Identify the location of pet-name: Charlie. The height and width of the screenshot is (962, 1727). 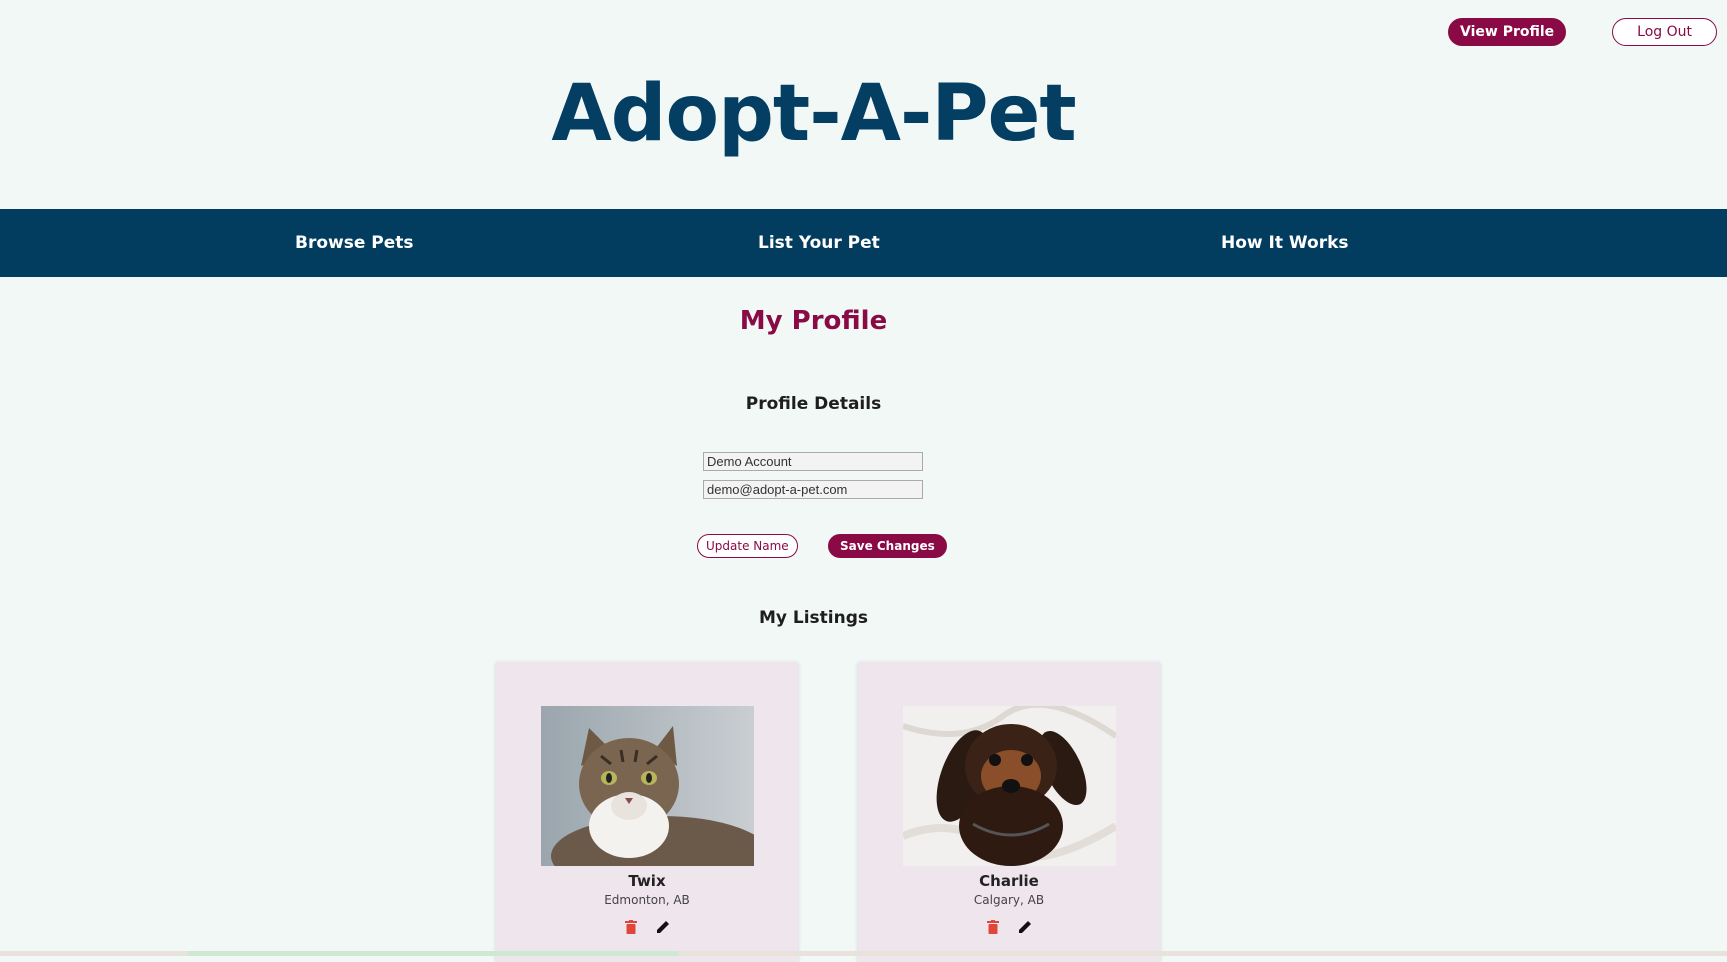
(1009, 881).